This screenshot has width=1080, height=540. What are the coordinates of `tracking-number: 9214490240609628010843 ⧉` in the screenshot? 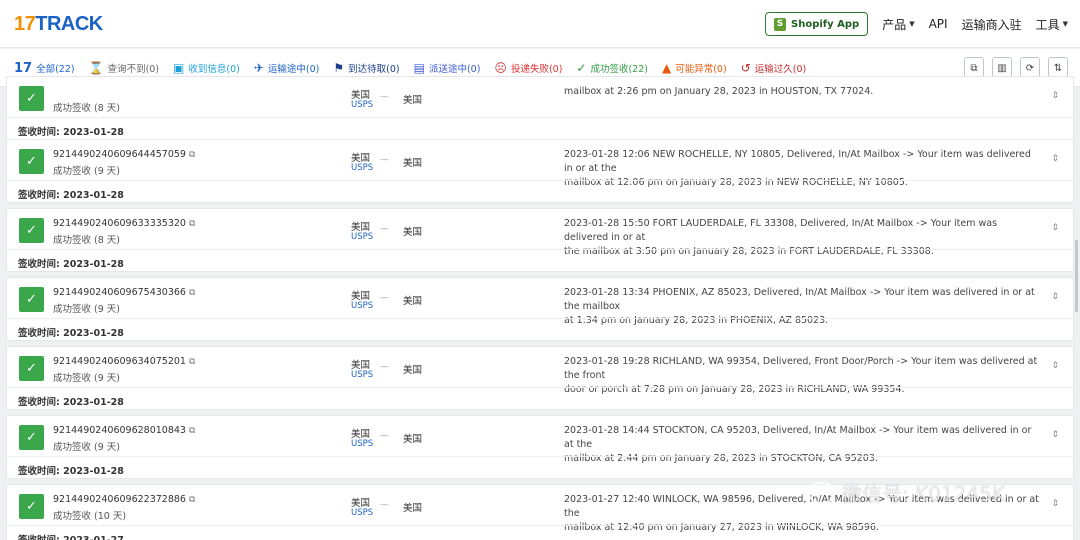 It's located at (124, 430).